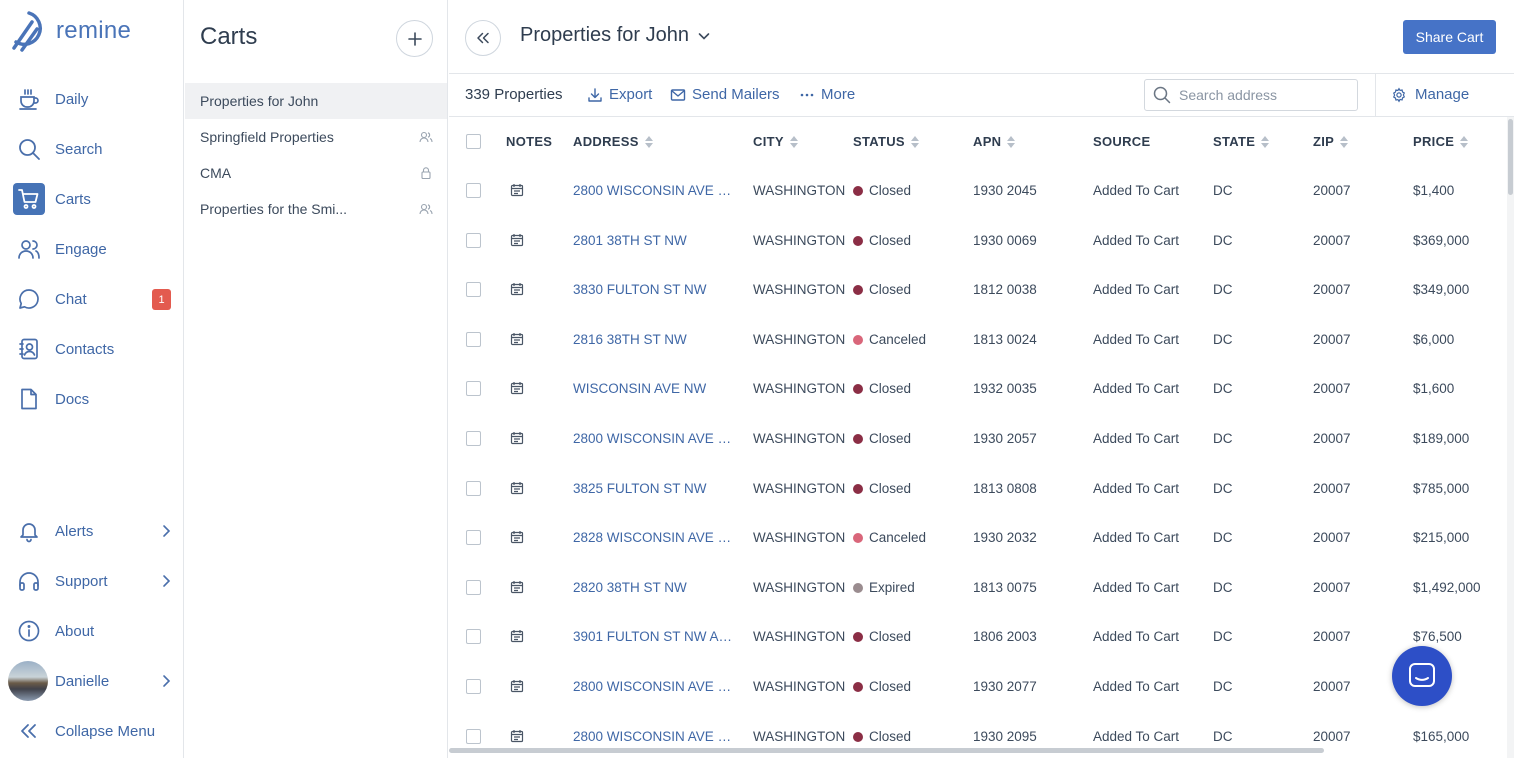 The image size is (1514, 758). What do you see at coordinates (615, 35) in the screenshot?
I see `cart-title-dropdown: Properties for John` at bounding box center [615, 35].